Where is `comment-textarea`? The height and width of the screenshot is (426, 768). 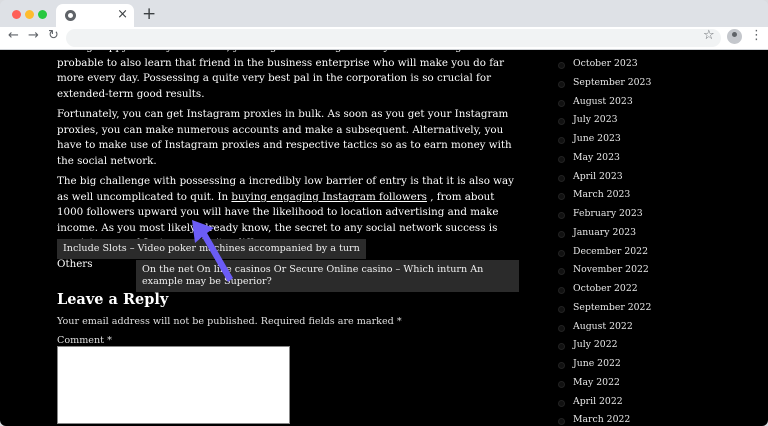
comment-textarea is located at coordinates (173, 385).